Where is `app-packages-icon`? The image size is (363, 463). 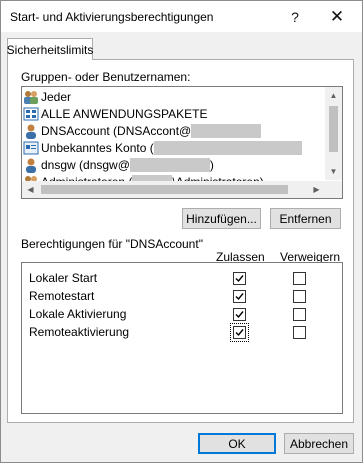 app-packages-icon is located at coordinates (31, 114).